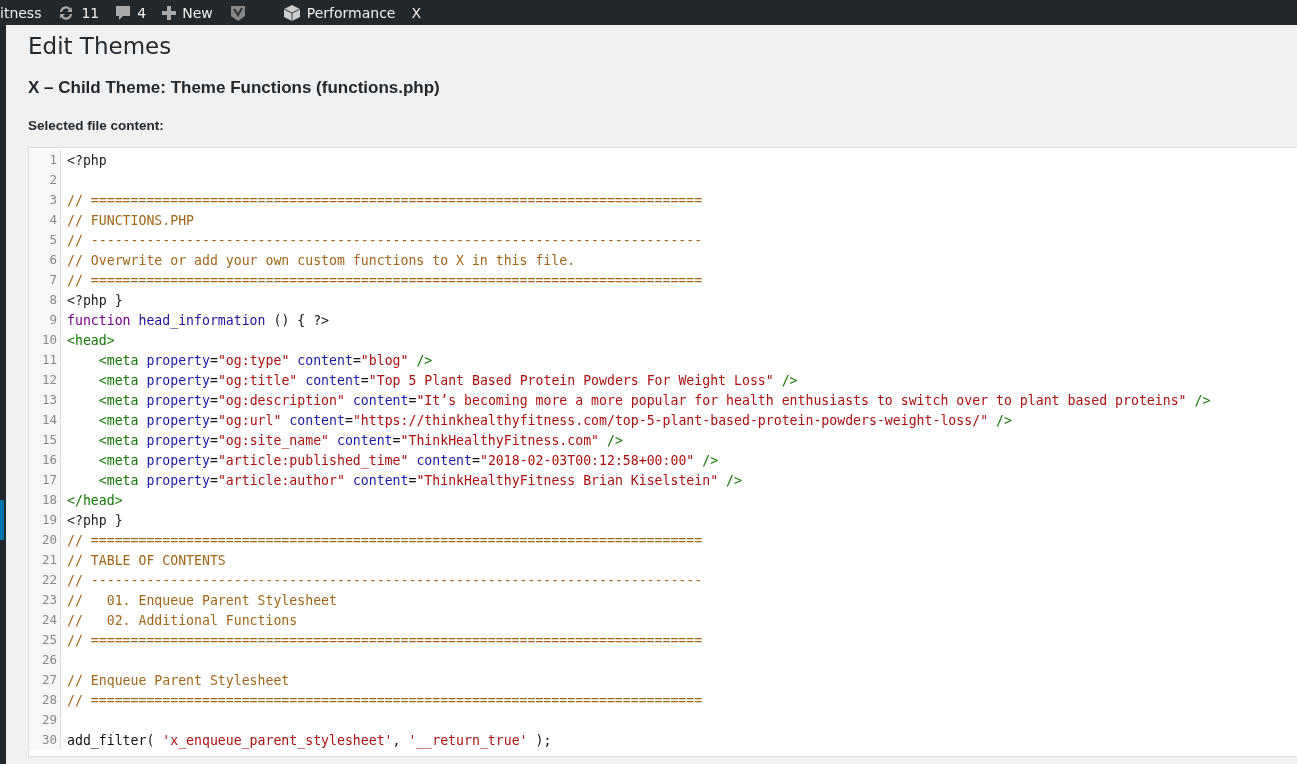 This screenshot has width=1297, height=764. Describe the element at coordinates (45, 260) in the screenshot. I see `line-number: 6` at that location.